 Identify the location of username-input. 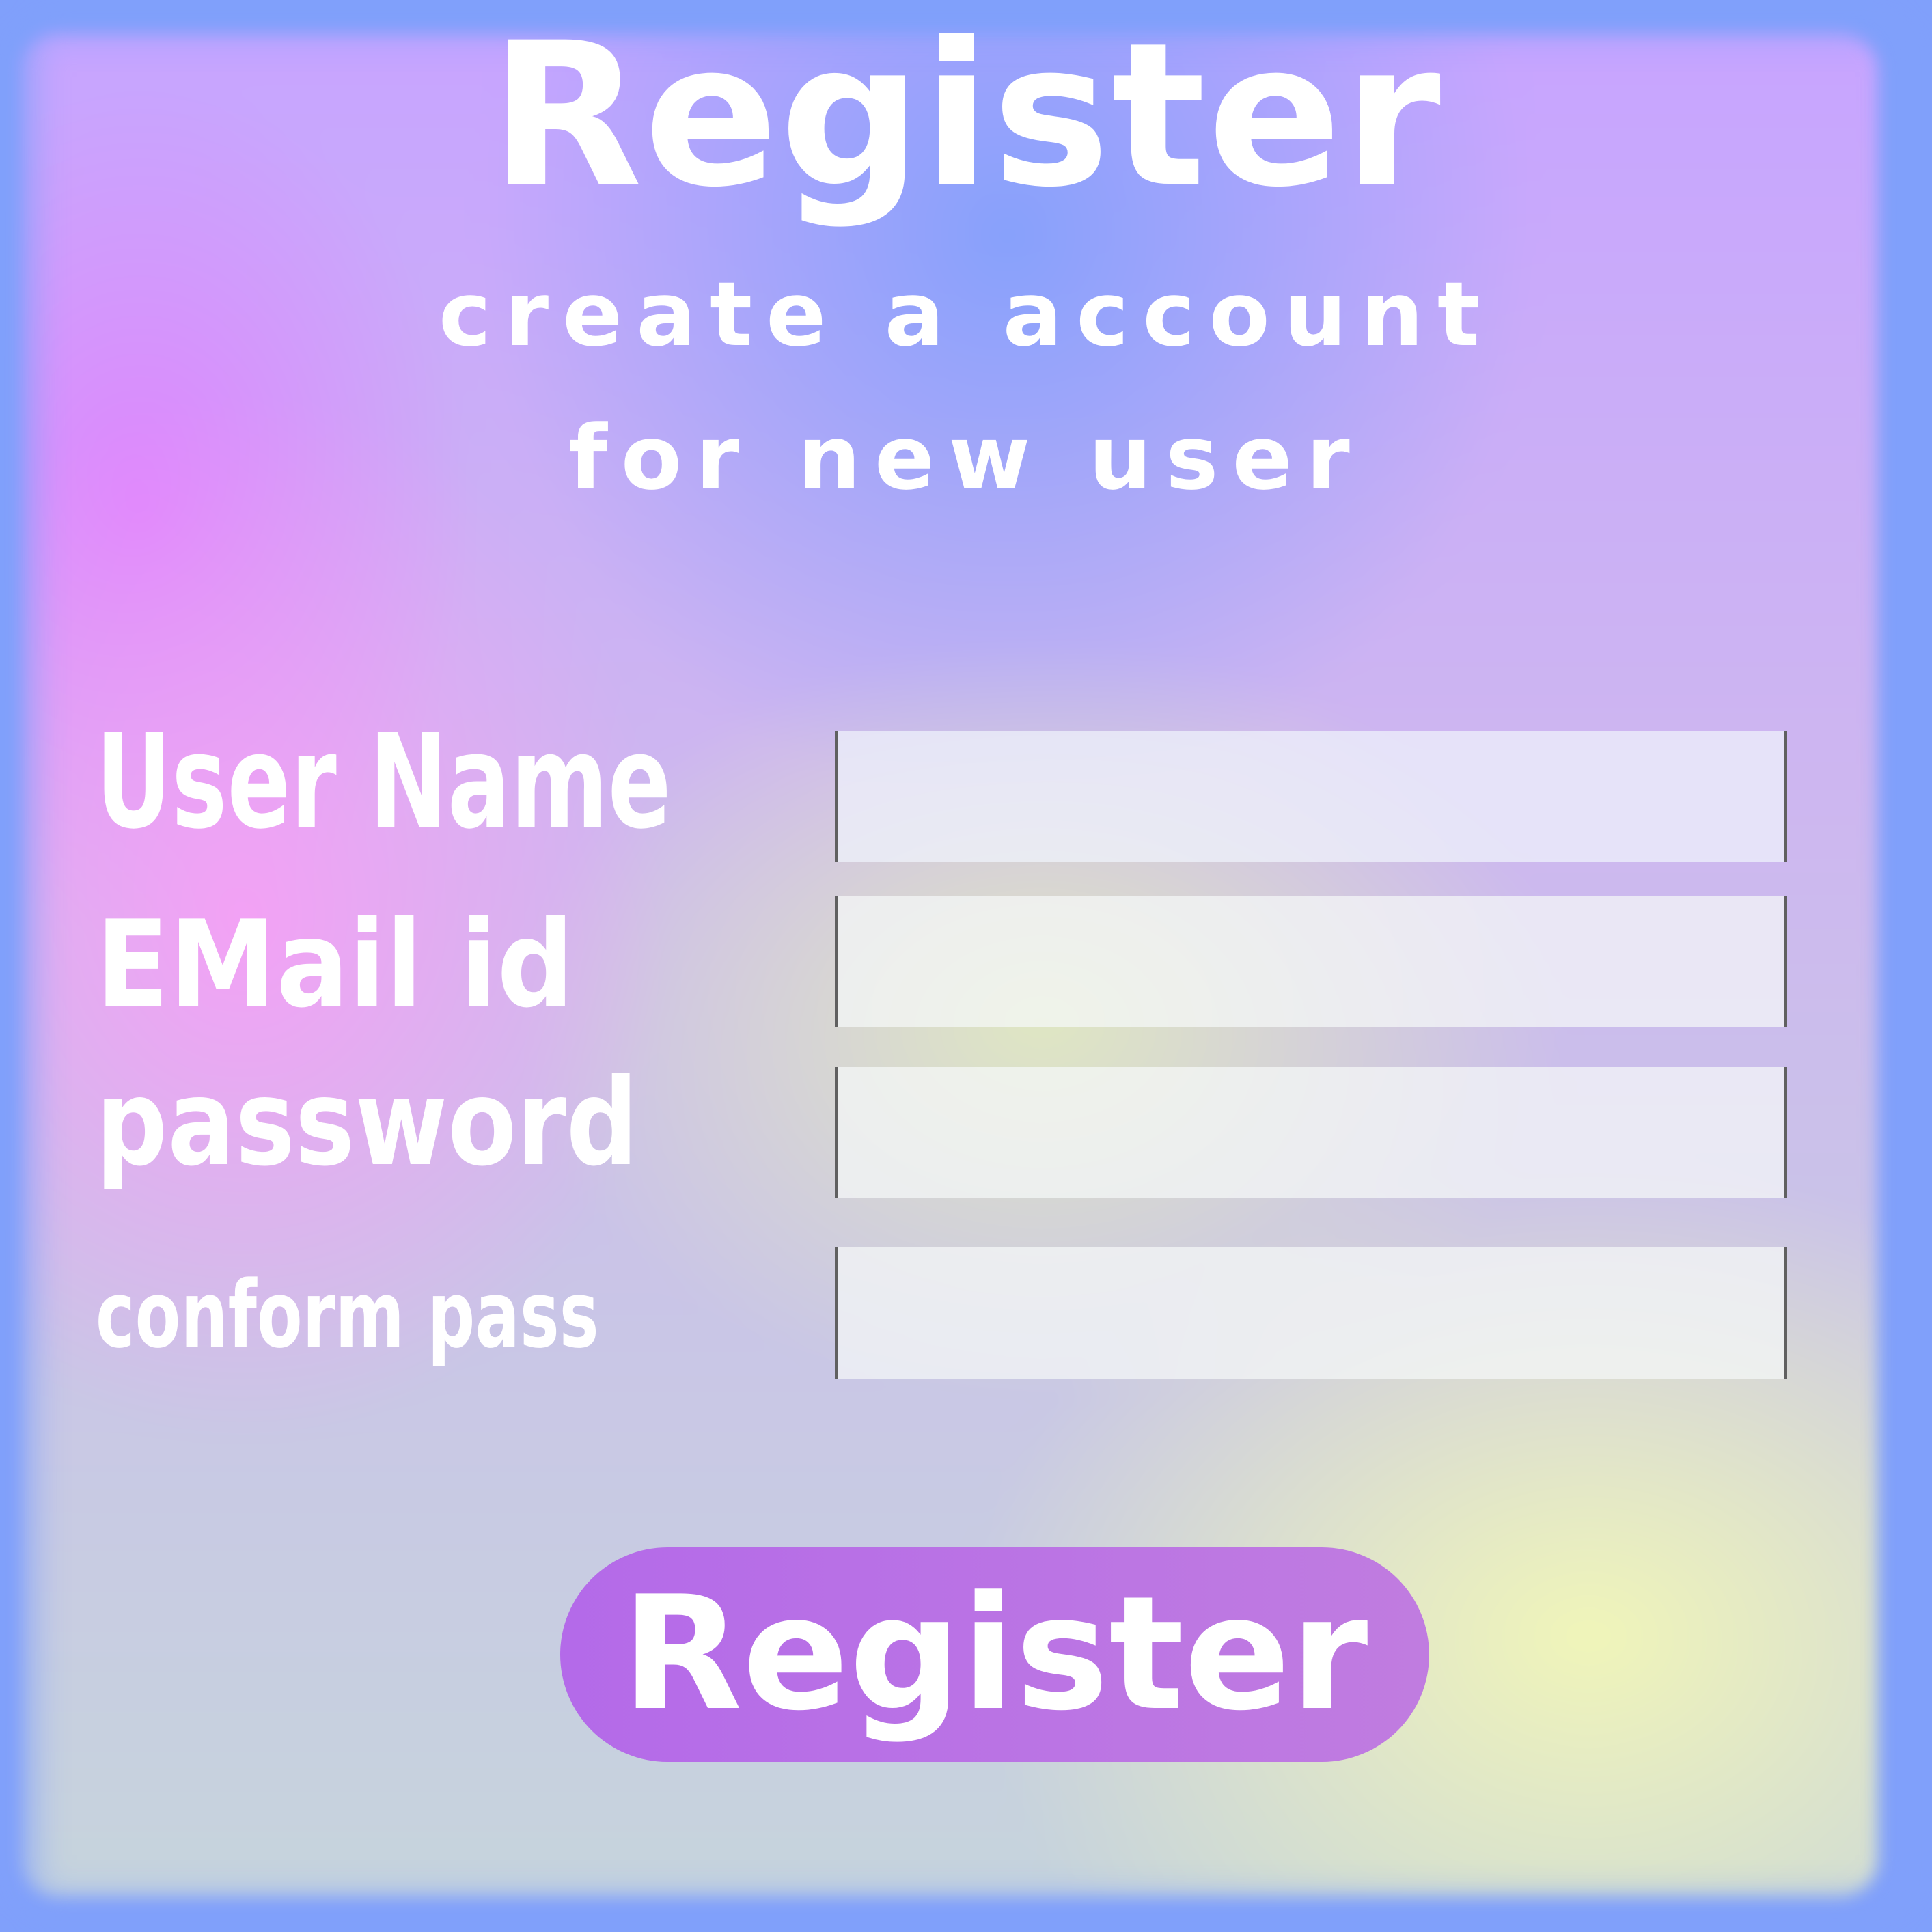
(1311, 797).